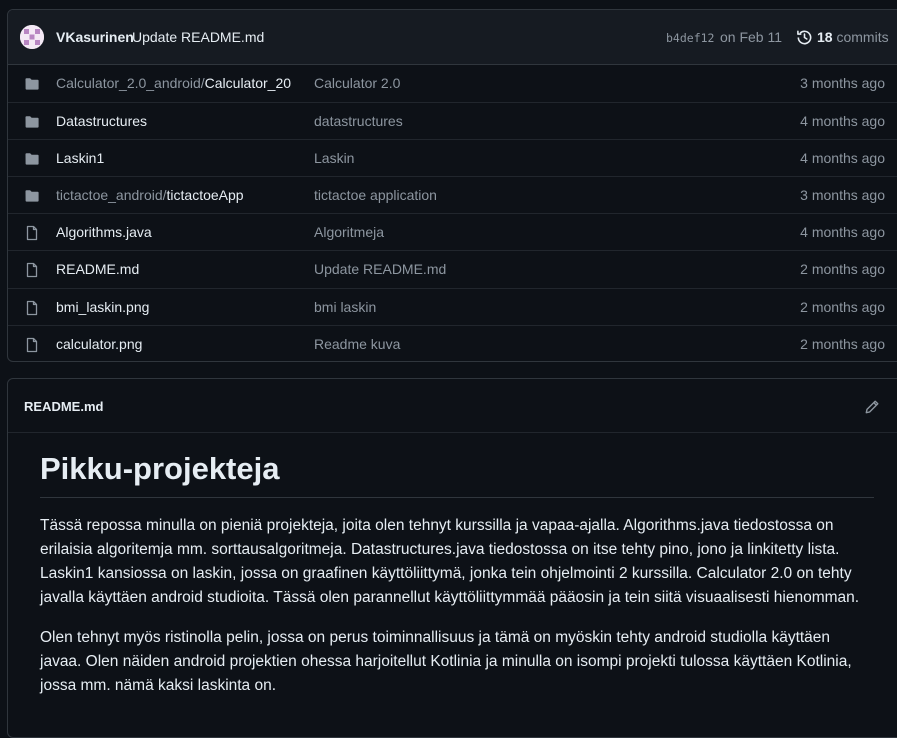 The width and height of the screenshot is (897, 738). What do you see at coordinates (375, 195) in the screenshot?
I see `file-commit-message: tictactoe application` at bounding box center [375, 195].